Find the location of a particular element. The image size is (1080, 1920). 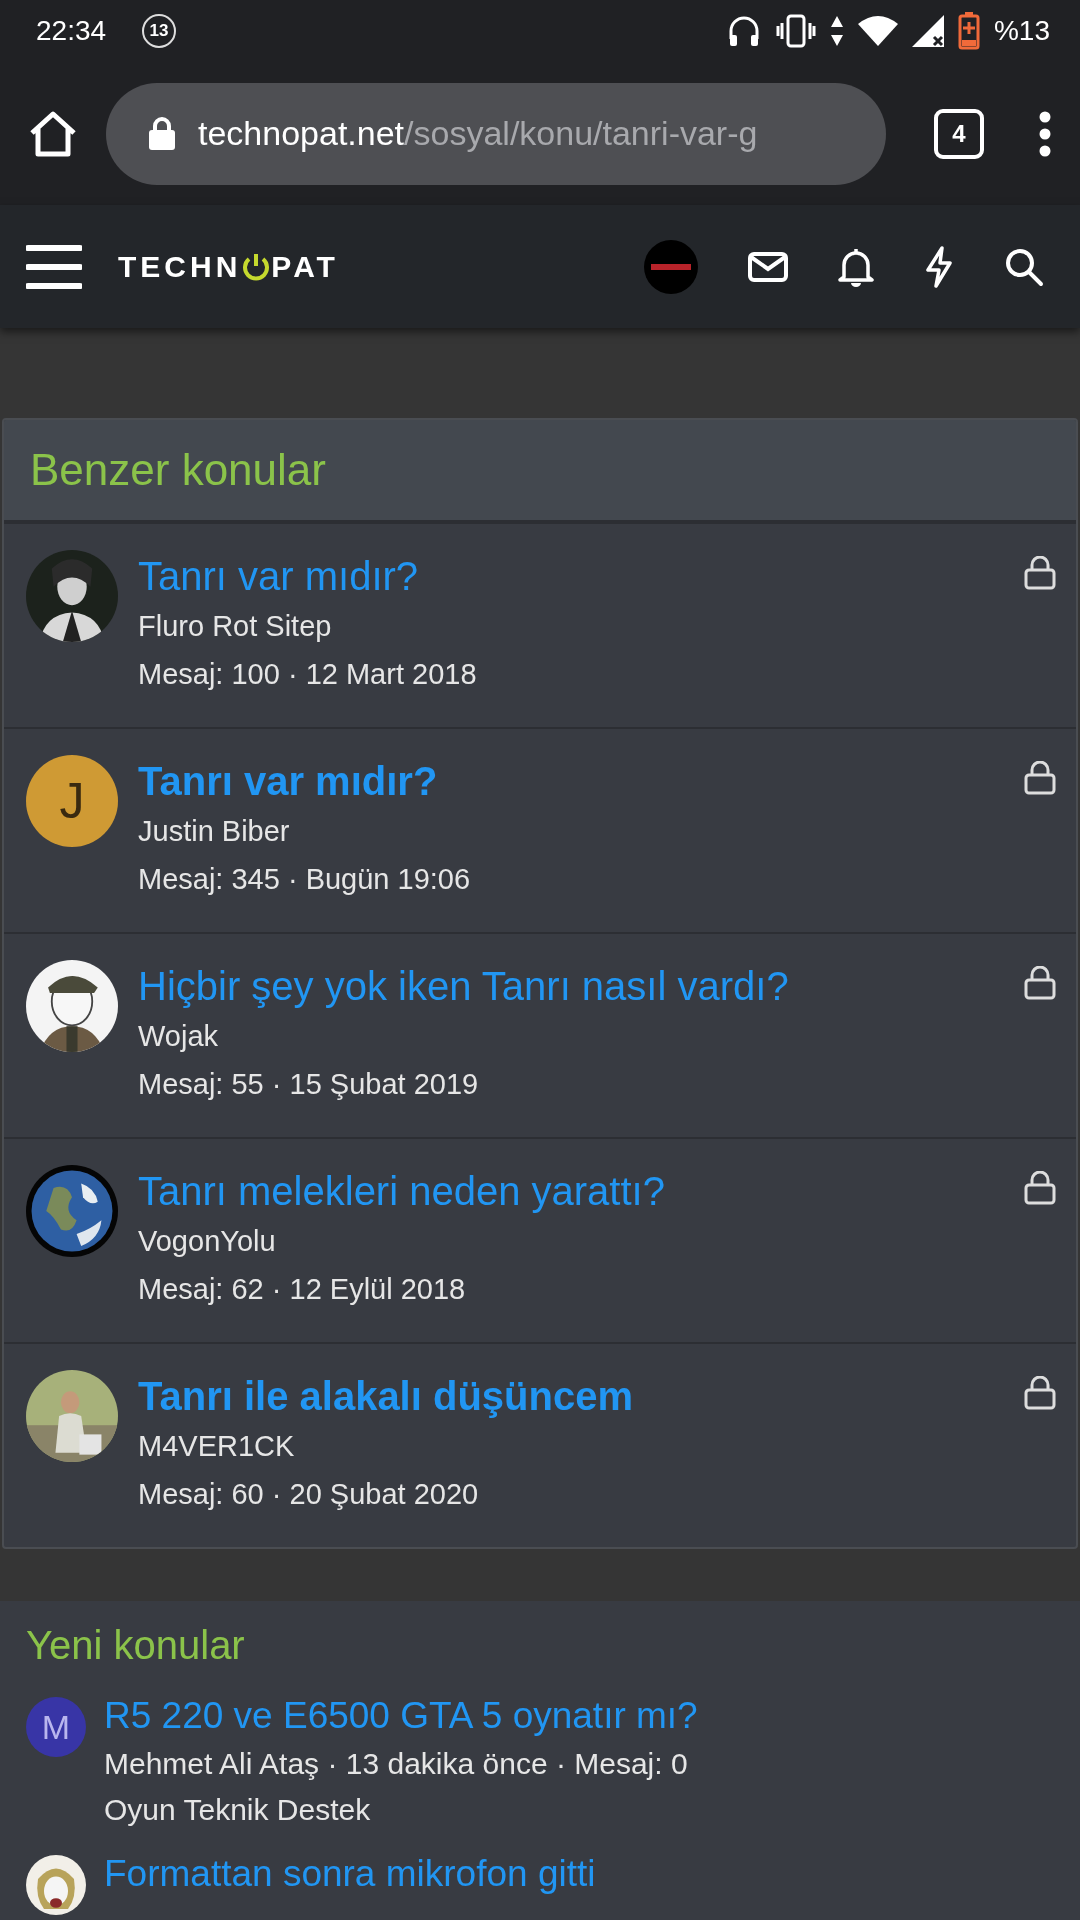

clock: 22:34 is located at coordinates (71, 31).